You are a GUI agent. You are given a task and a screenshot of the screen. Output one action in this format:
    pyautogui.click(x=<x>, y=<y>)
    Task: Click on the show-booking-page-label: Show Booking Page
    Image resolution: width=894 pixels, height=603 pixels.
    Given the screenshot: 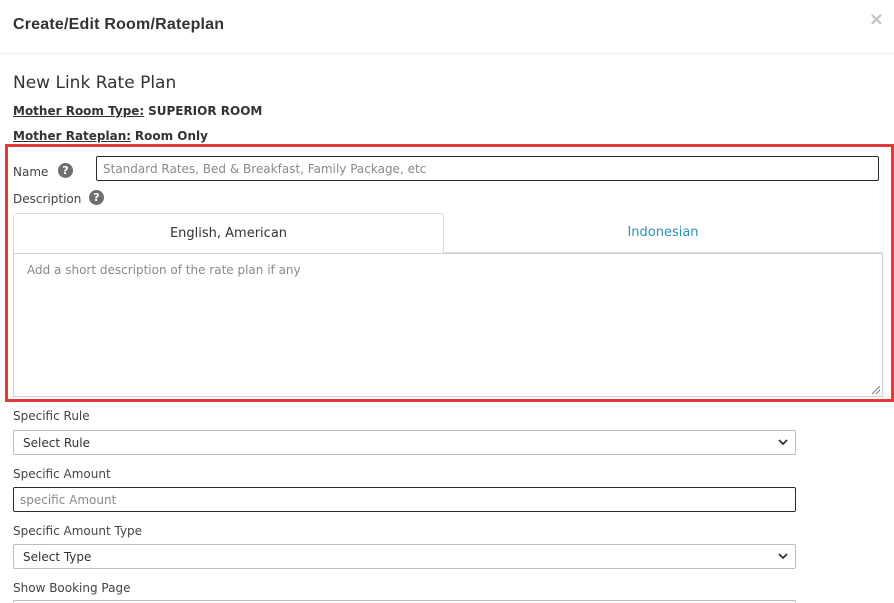 What is the action you would take?
    pyautogui.click(x=72, y=588)
    